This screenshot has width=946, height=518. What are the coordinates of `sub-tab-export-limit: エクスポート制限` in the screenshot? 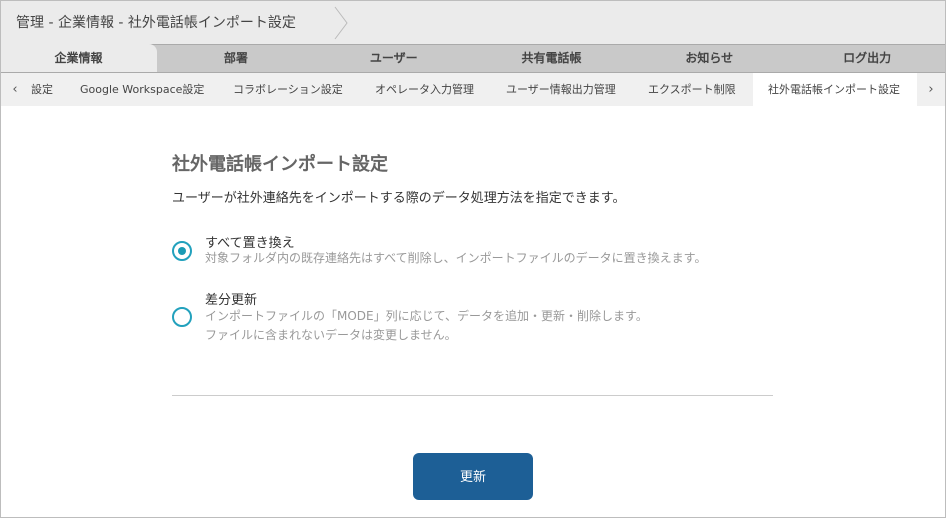 It's located at (692, 89).